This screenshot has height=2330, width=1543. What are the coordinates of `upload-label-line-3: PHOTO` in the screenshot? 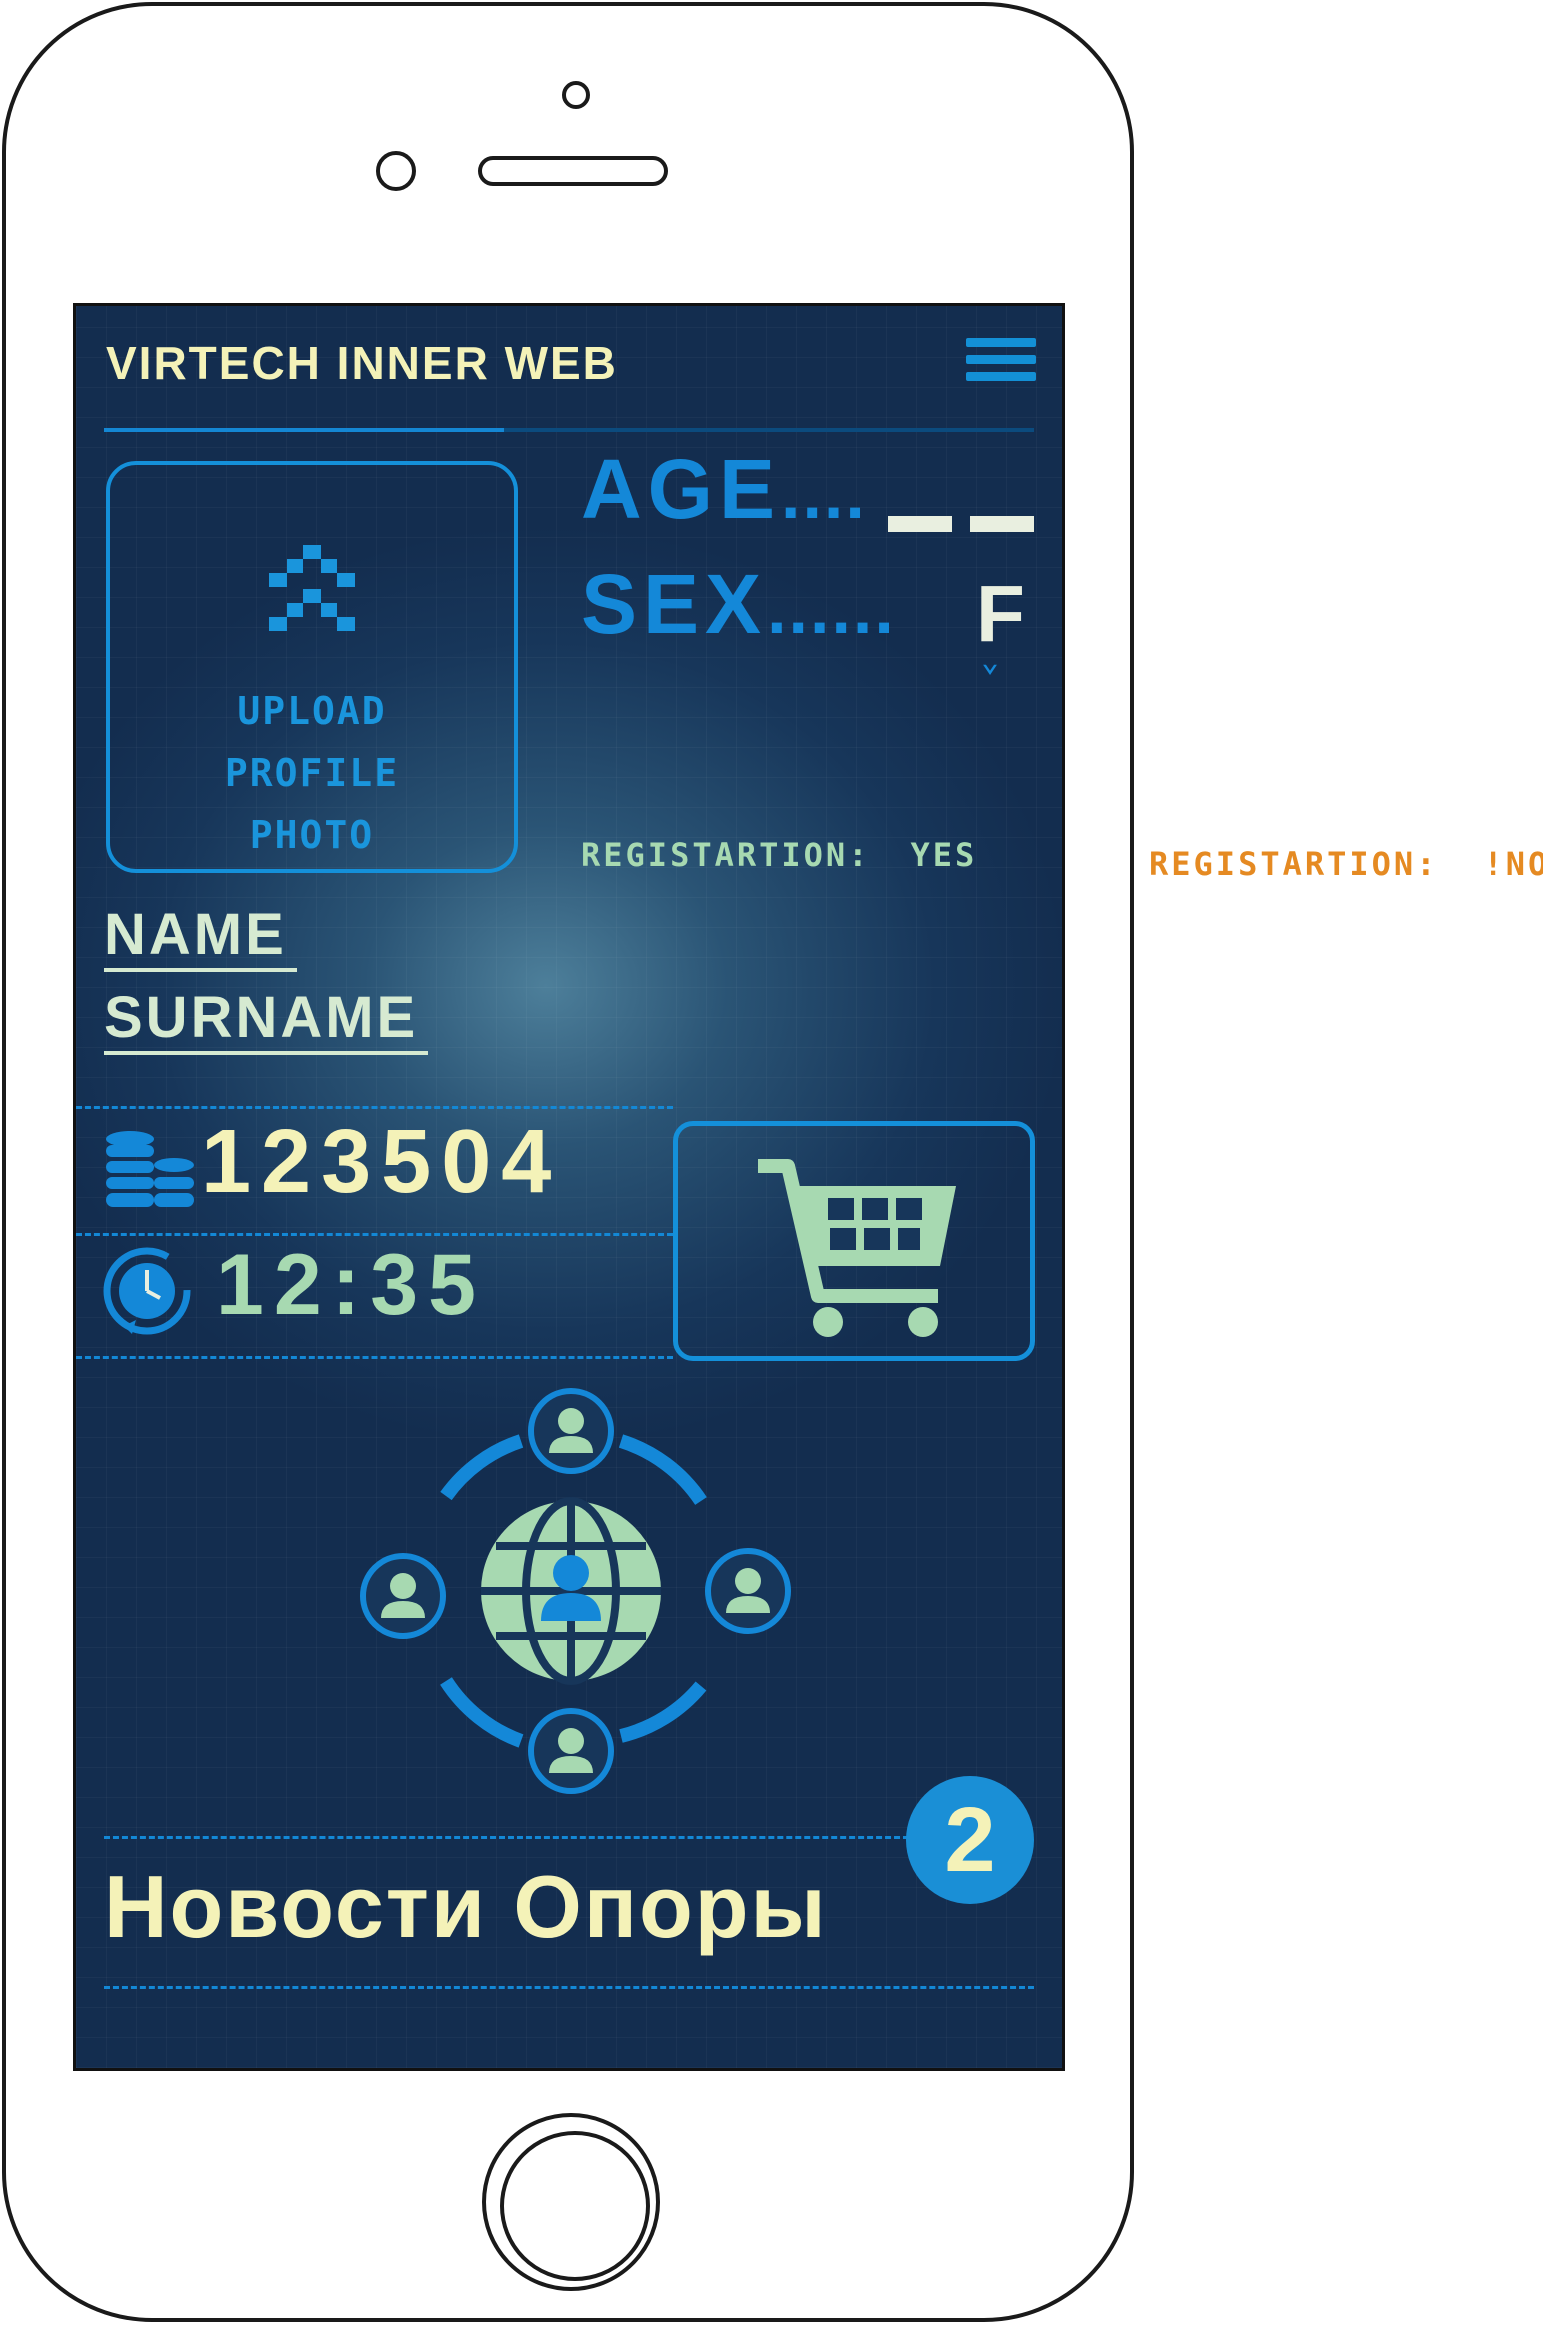 It's located at (312, 835).